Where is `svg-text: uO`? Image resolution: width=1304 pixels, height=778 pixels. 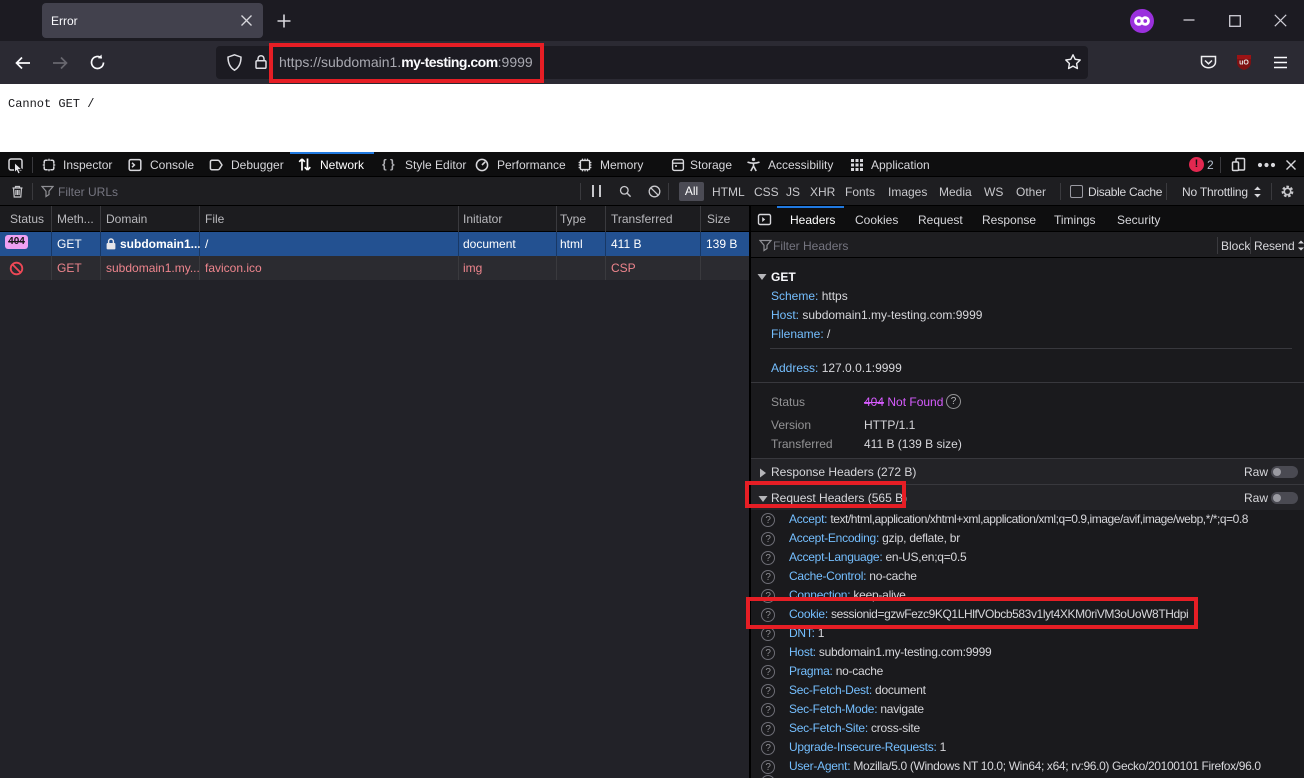
svg-text: uO is located at coordinates (1244, 63).